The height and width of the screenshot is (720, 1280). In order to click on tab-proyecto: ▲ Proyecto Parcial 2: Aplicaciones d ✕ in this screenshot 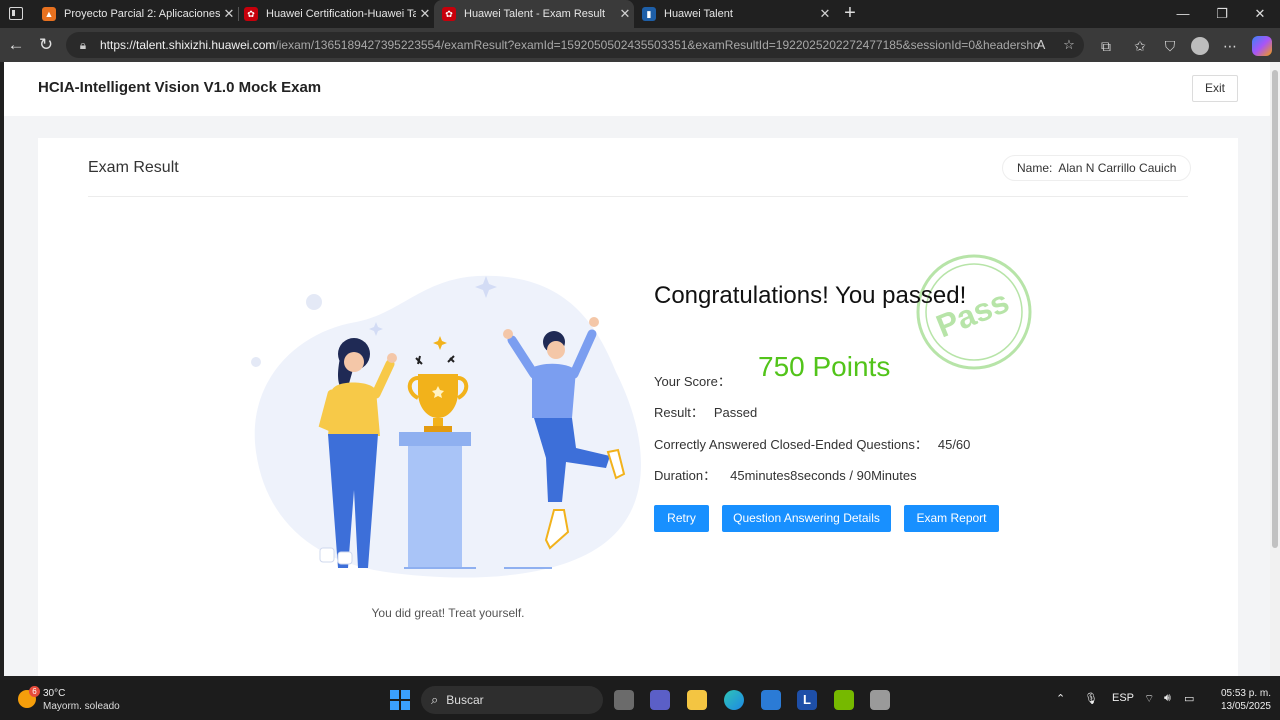, I will do `click(136, 14)`.